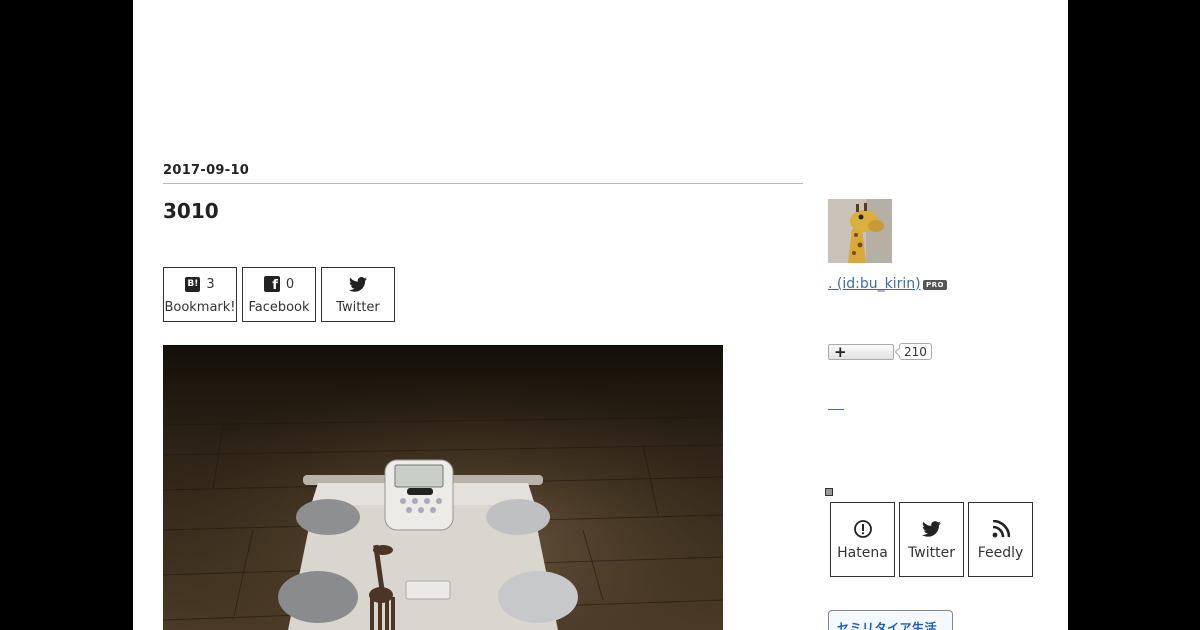  Describe the element at coordinates (887, 625) in the screenshot. I see `banner-text: セミリタイア生活` at that location.